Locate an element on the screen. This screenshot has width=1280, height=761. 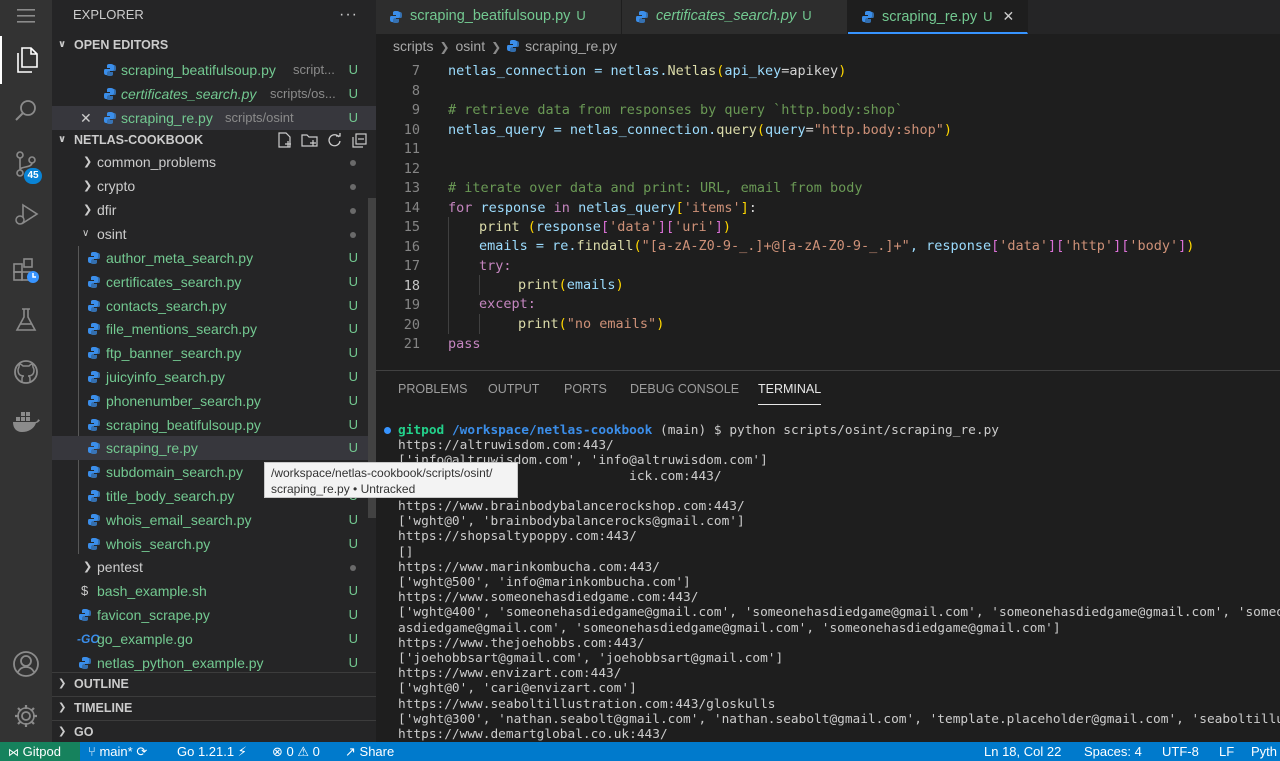
osint-file-item: scraping_re.py U is located at coordinates (214, 448).